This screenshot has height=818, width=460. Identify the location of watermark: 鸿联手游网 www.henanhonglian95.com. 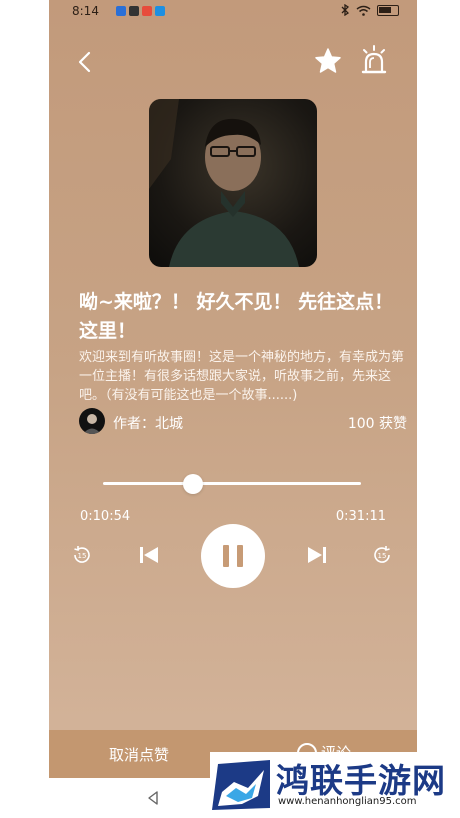
(329, 783).